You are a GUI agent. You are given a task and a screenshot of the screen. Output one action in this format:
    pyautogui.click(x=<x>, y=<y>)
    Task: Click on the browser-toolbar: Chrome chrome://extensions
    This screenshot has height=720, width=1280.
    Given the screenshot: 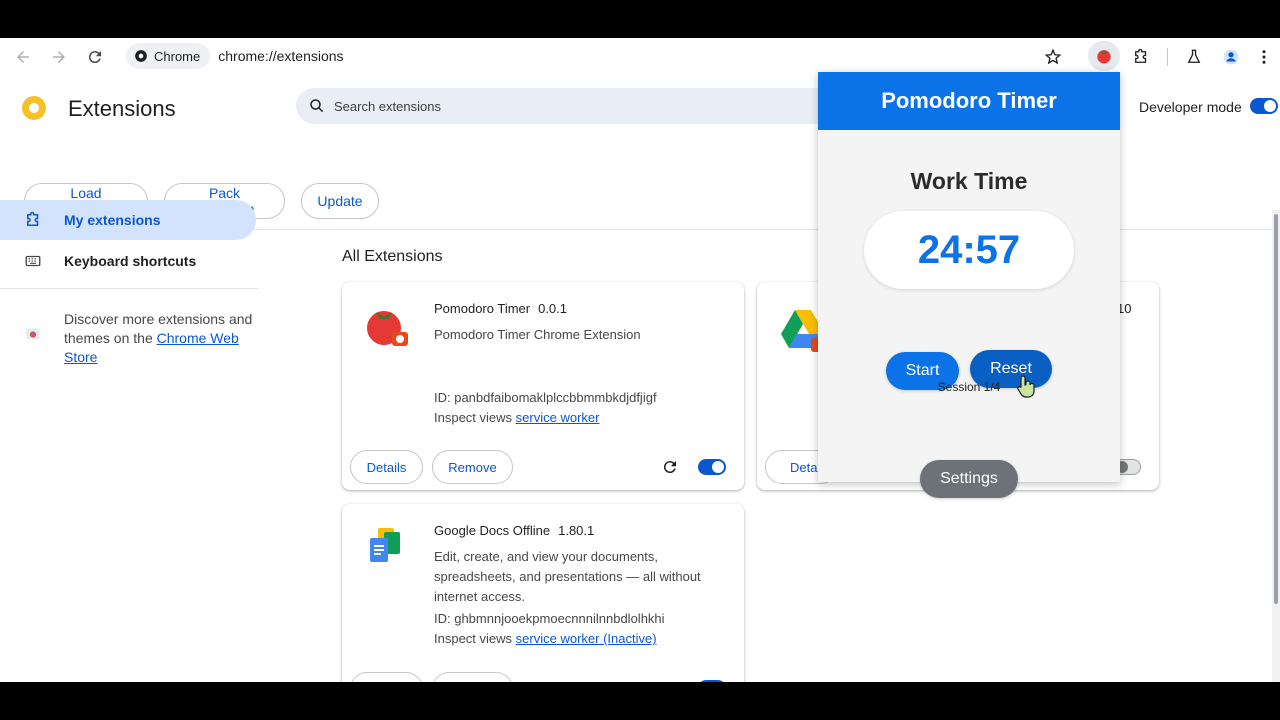 What is the action you would take?
    pyautogui.click(x=640, y=57)
    